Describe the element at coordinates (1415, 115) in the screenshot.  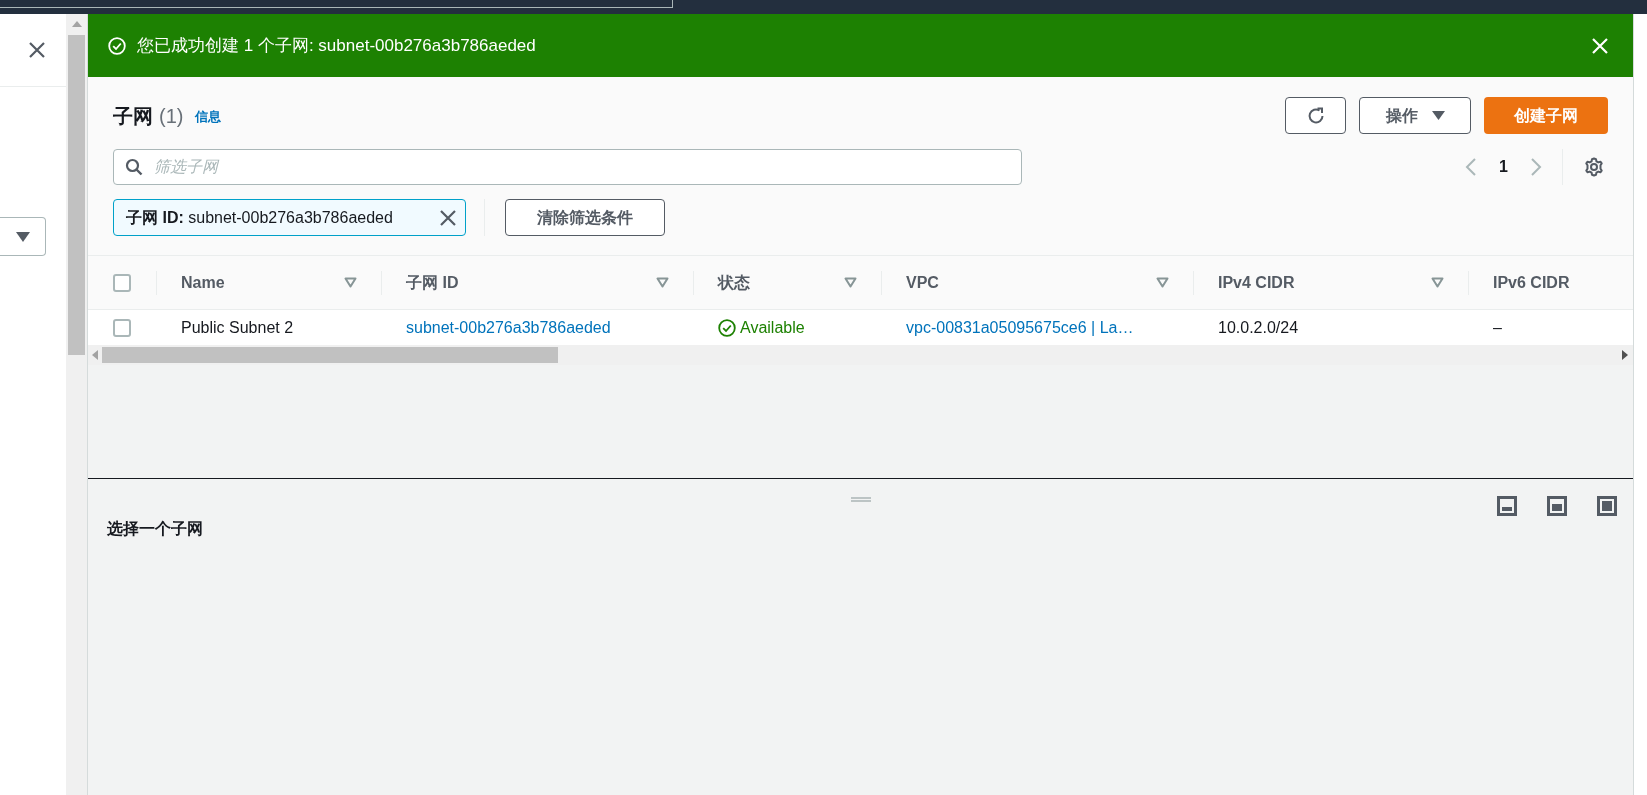
I see `actions-button: 操作` at that location.